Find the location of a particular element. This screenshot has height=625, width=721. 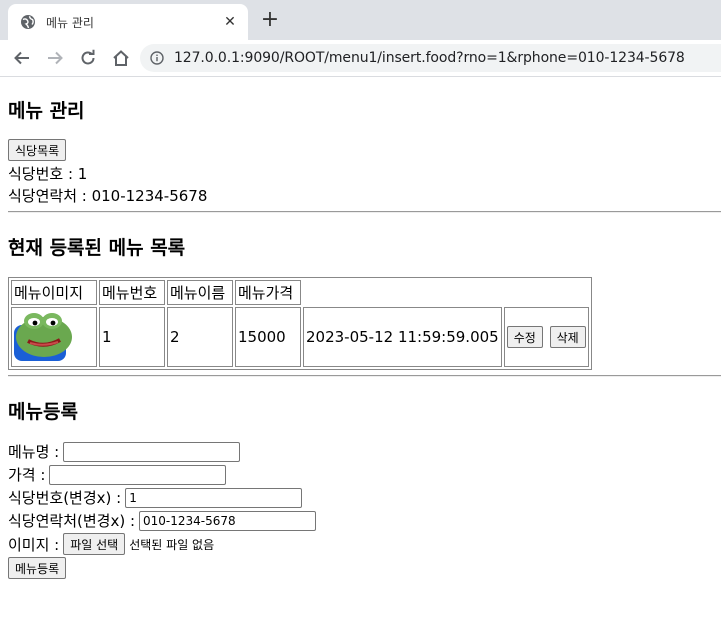

price-row: 가격 : is located at coordinates (117, 474).